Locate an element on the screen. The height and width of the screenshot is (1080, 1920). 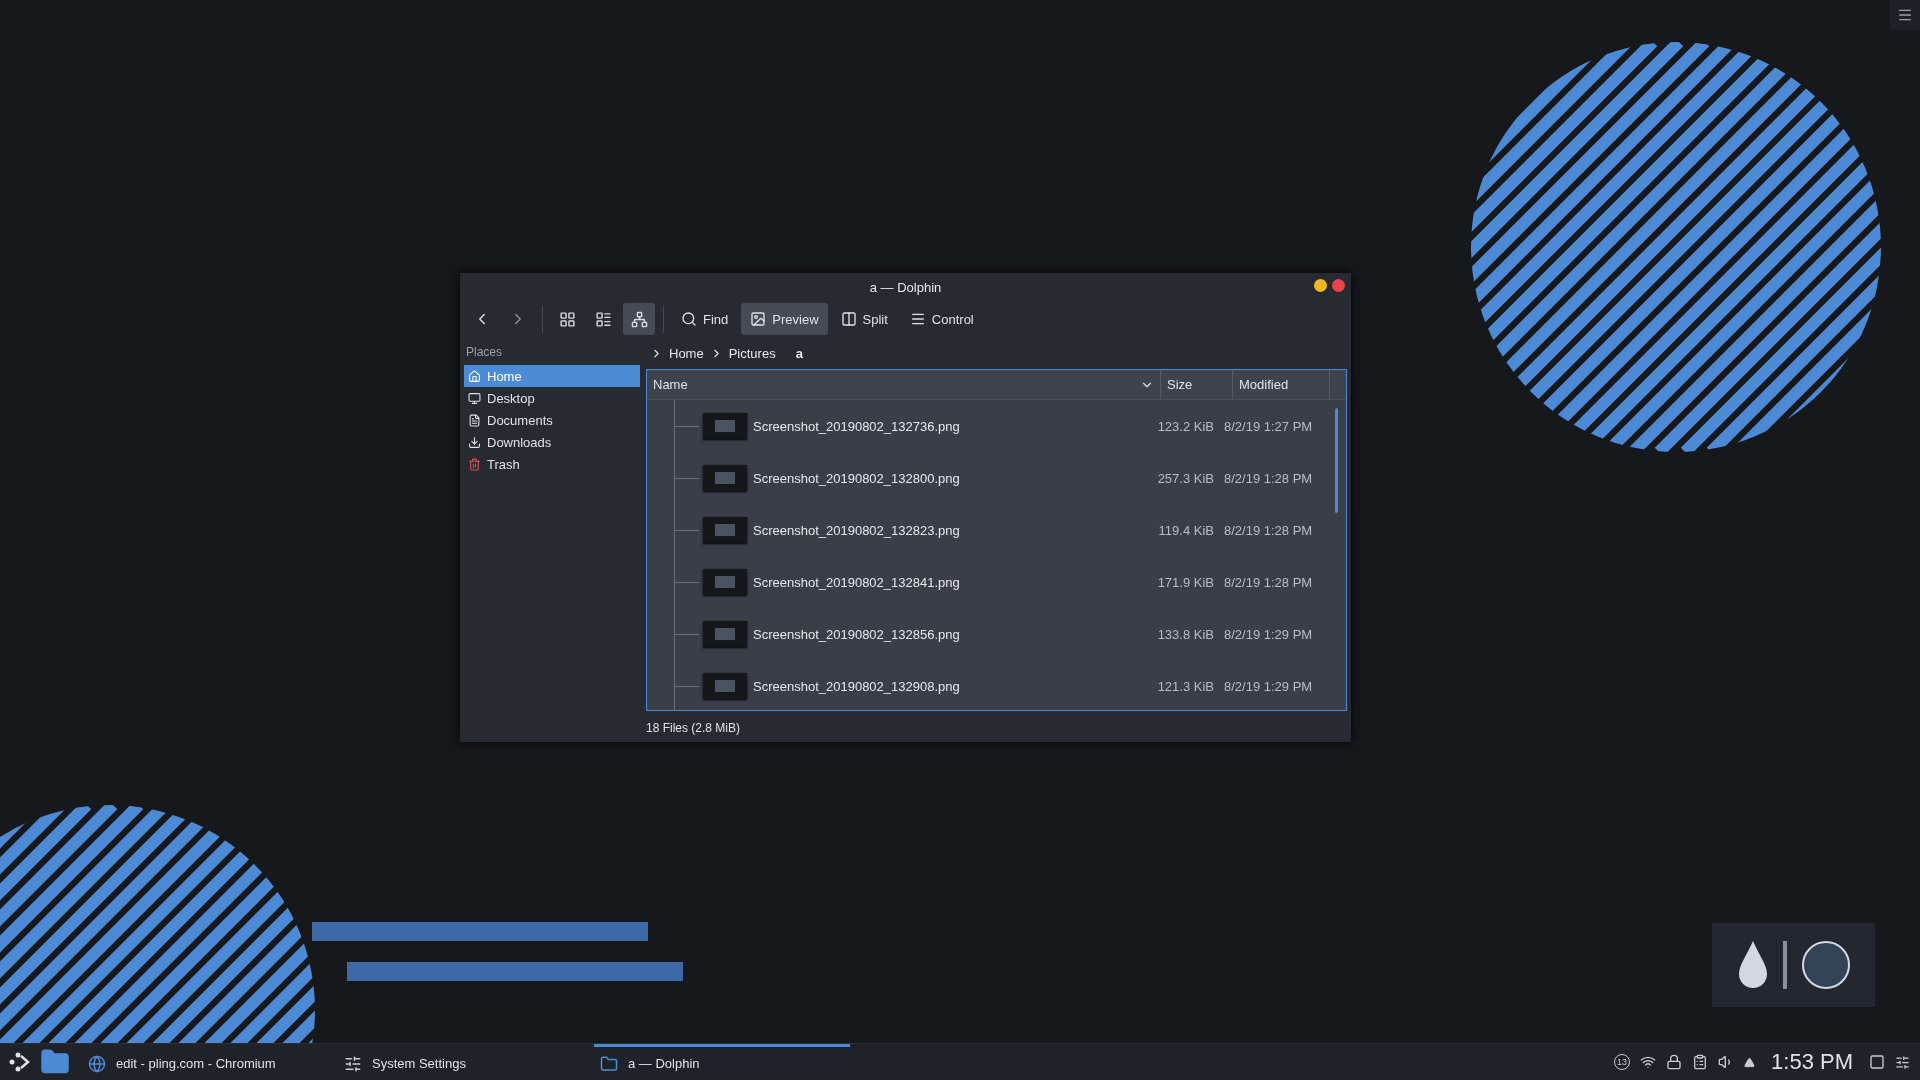
places-item: Desktop is located at coordinates (552, 398).